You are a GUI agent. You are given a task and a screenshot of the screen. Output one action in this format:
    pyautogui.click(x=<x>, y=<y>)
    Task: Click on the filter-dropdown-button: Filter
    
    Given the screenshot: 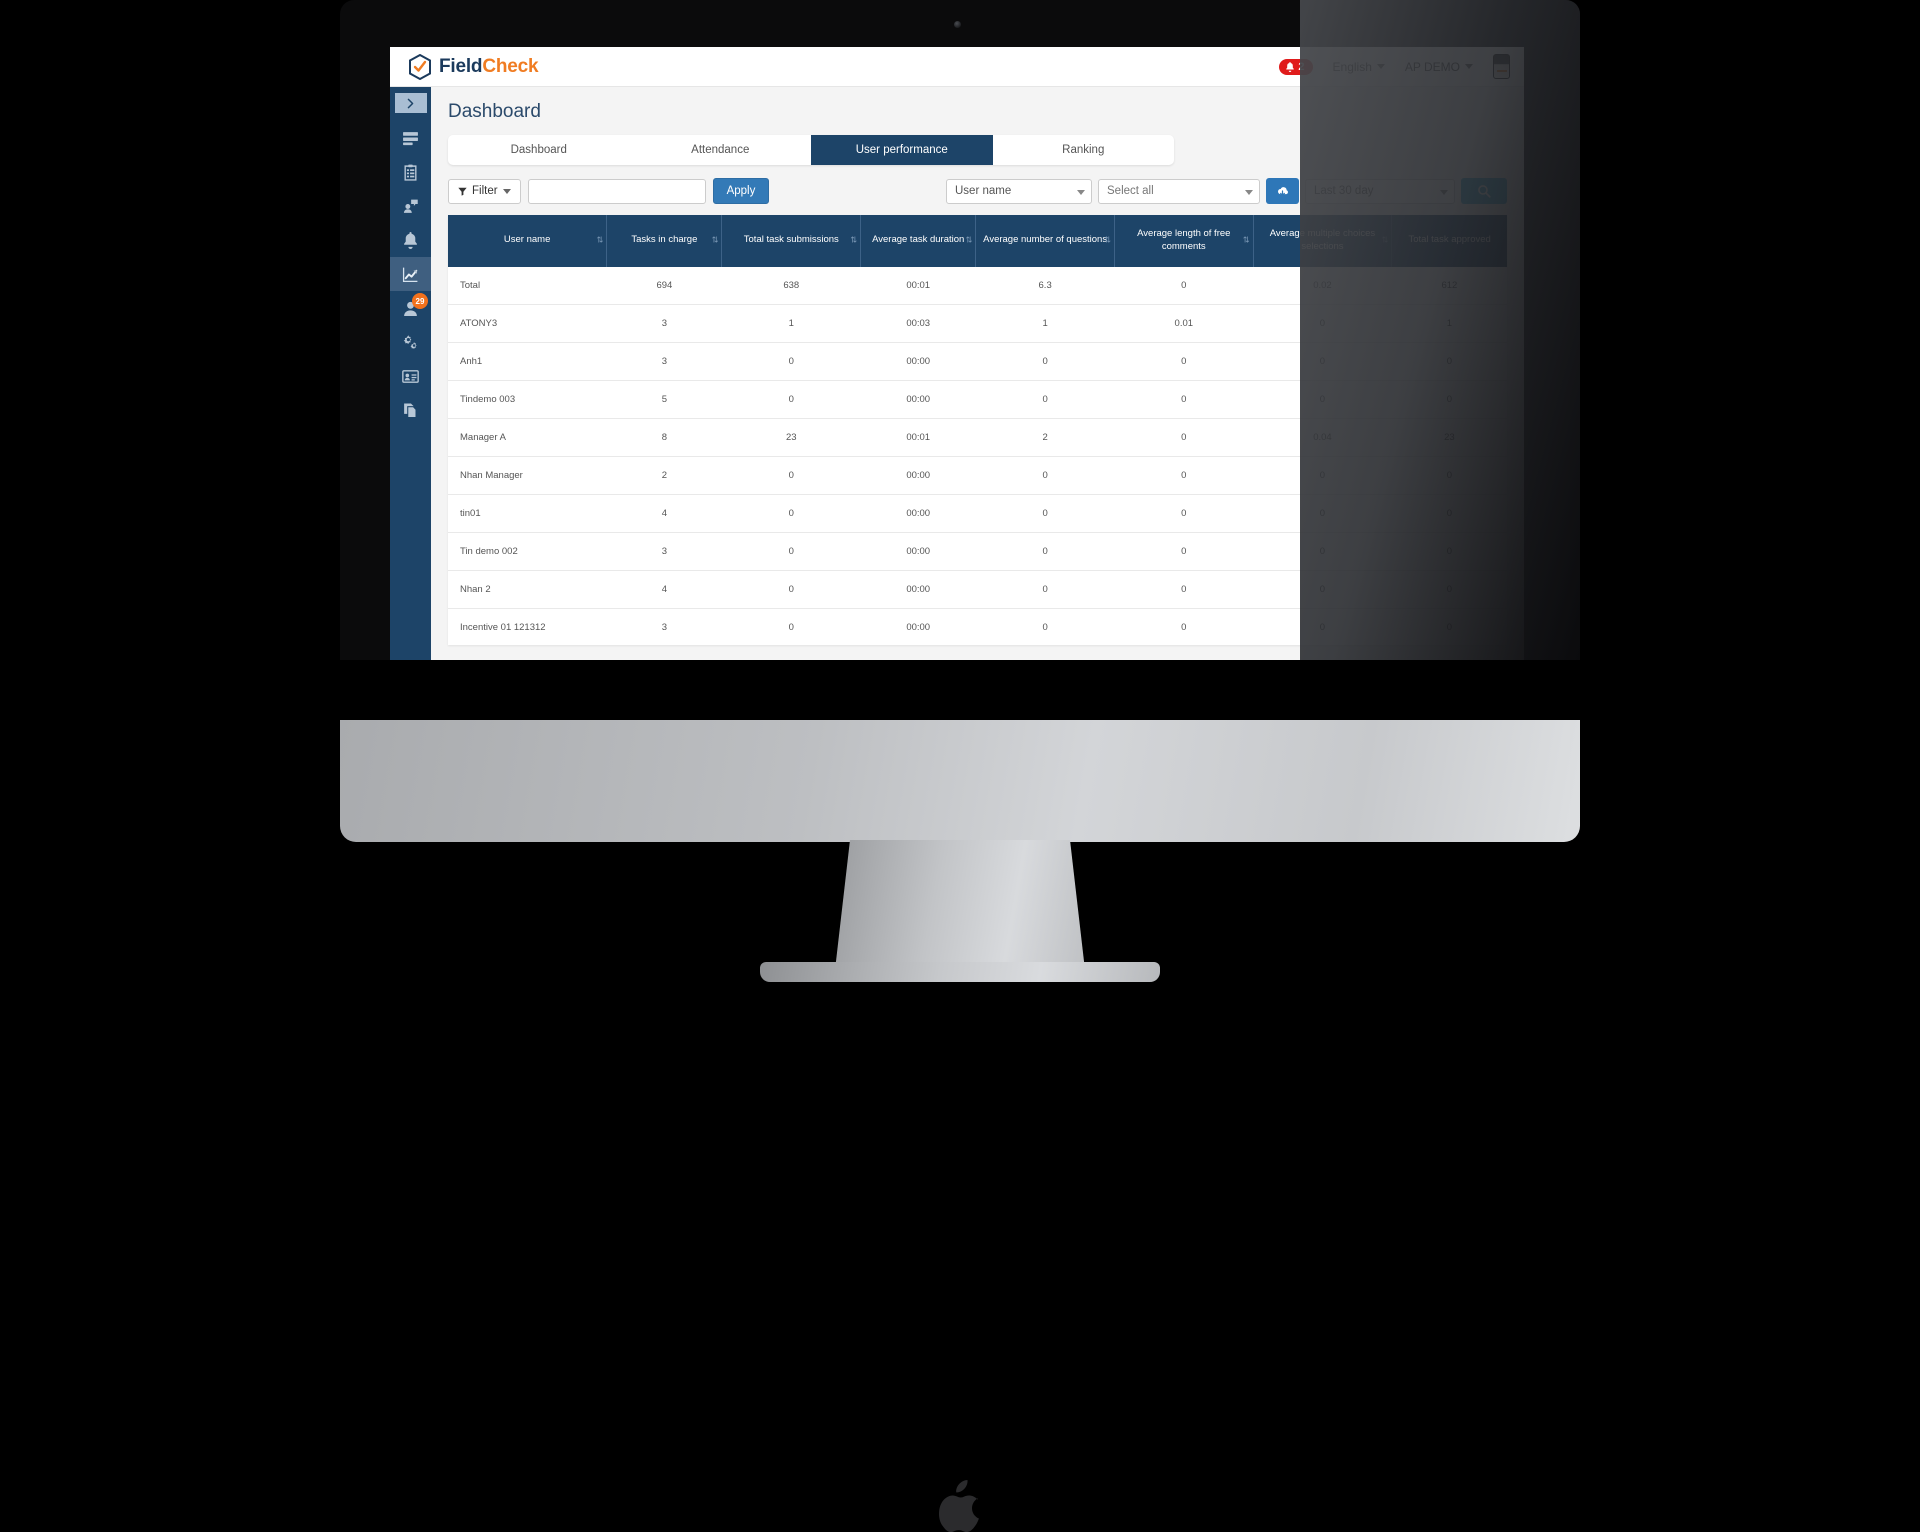 What is the action you would take?
    pyautogui.click(x=484, y=191)
    